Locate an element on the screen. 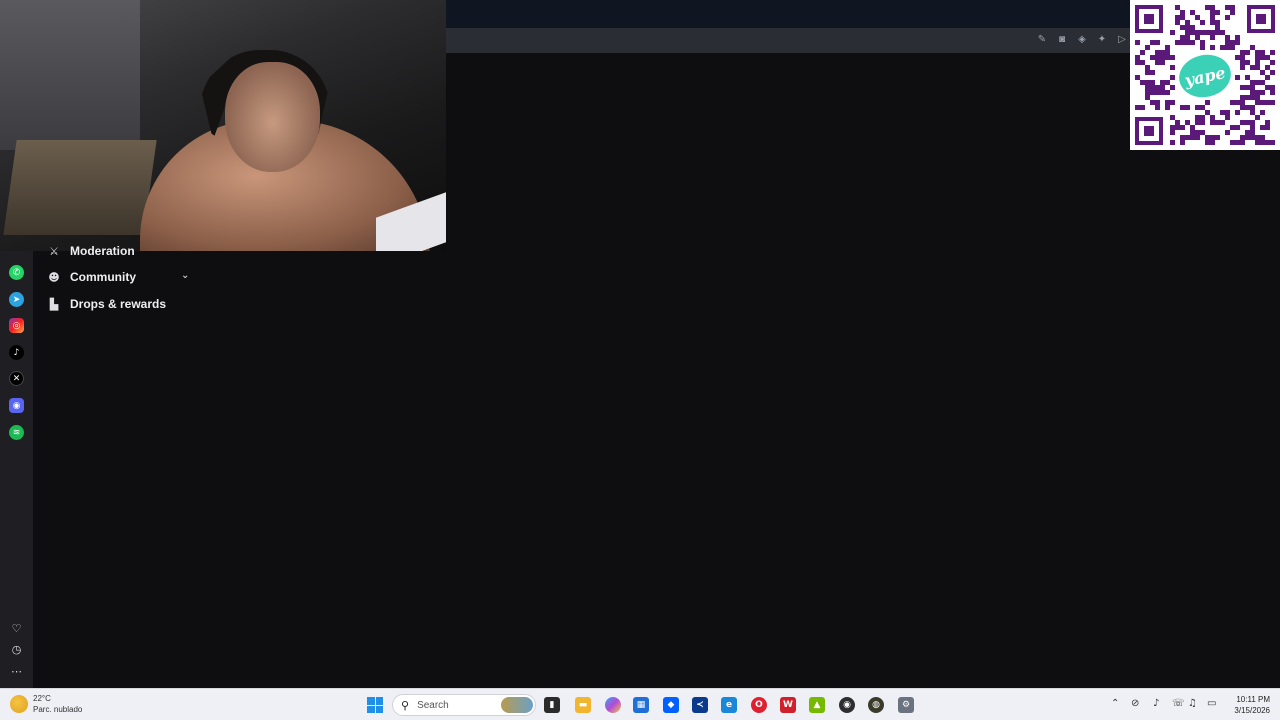 The width and height of the screenshot is (1280, 720). instagram-icon: ◎ is located at coordinates (16, 325).